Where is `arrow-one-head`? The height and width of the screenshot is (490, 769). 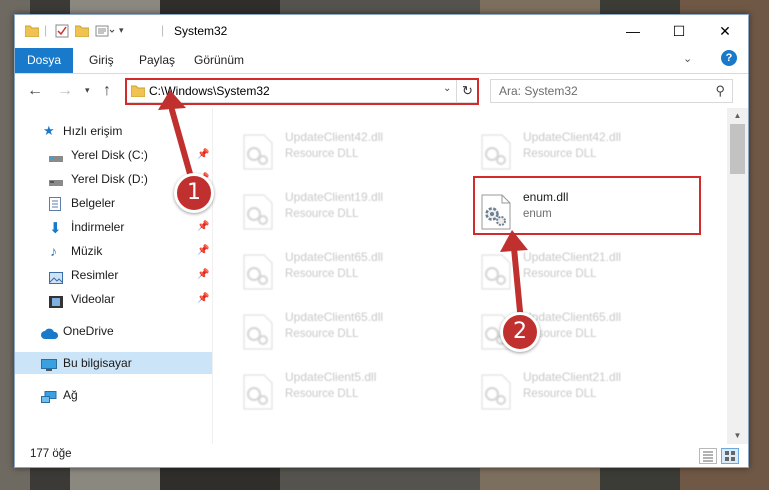
arrow-one-head is located at coordinates (172, 100).